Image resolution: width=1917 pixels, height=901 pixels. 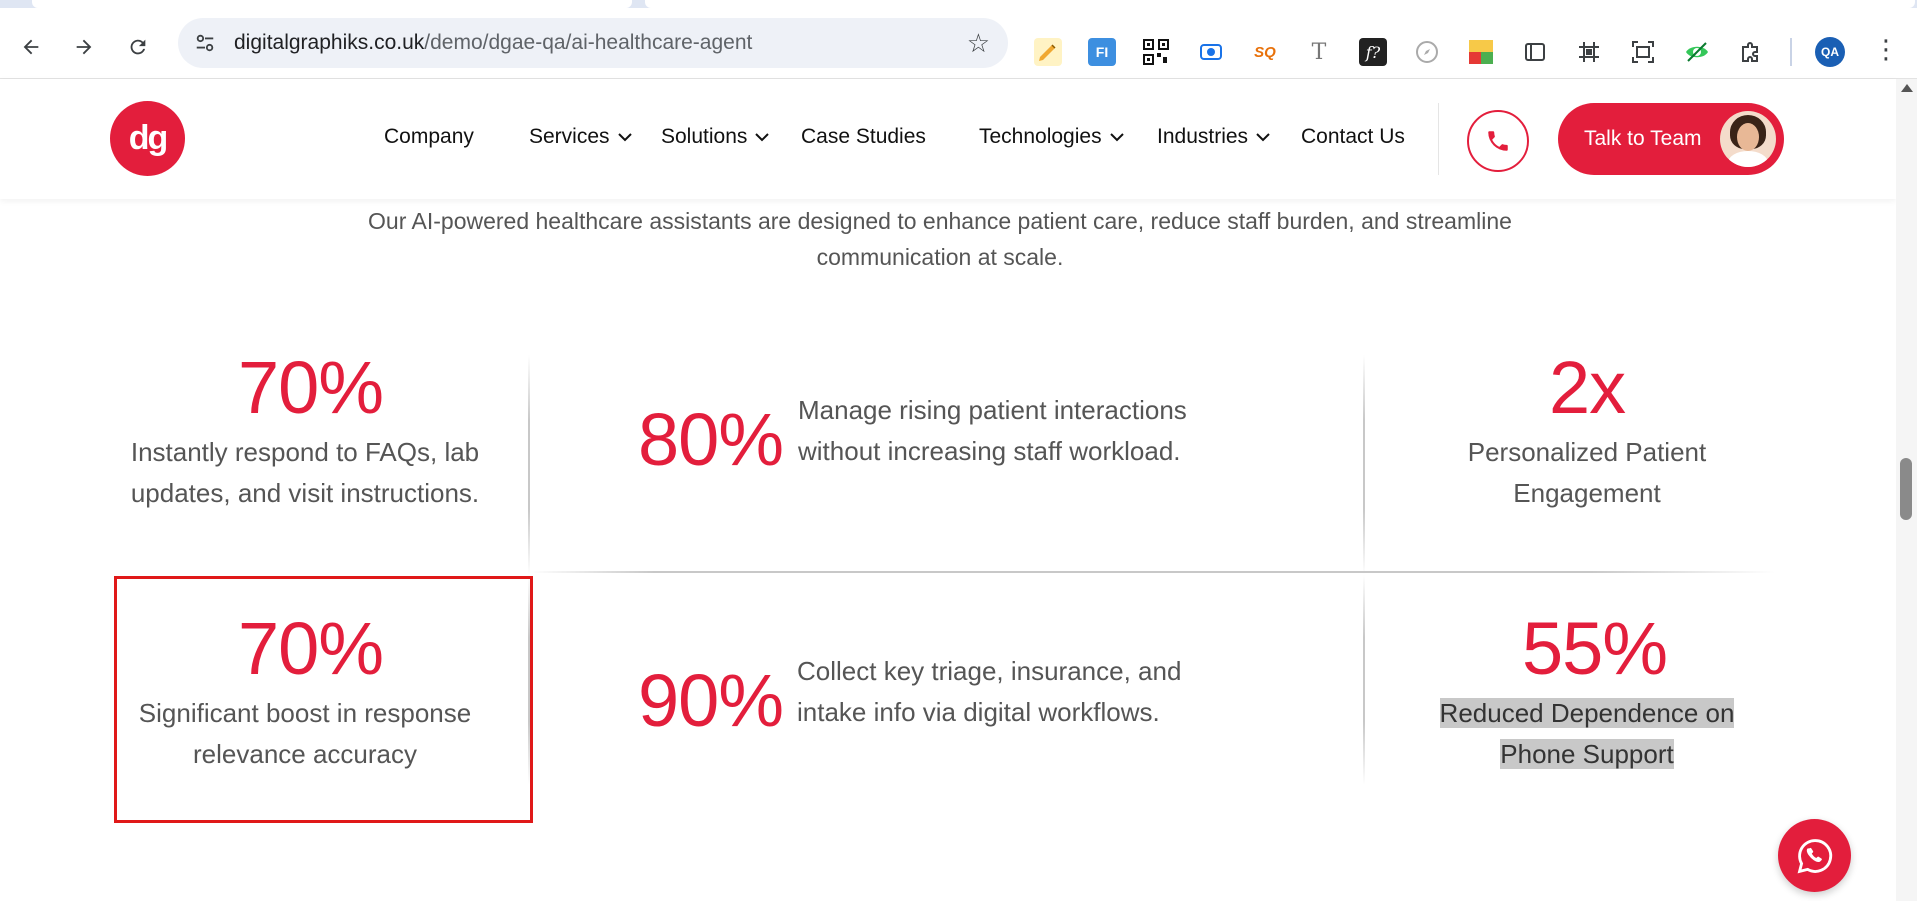 I want to click on stat-value: 2x, so click(x=1587, y=387).